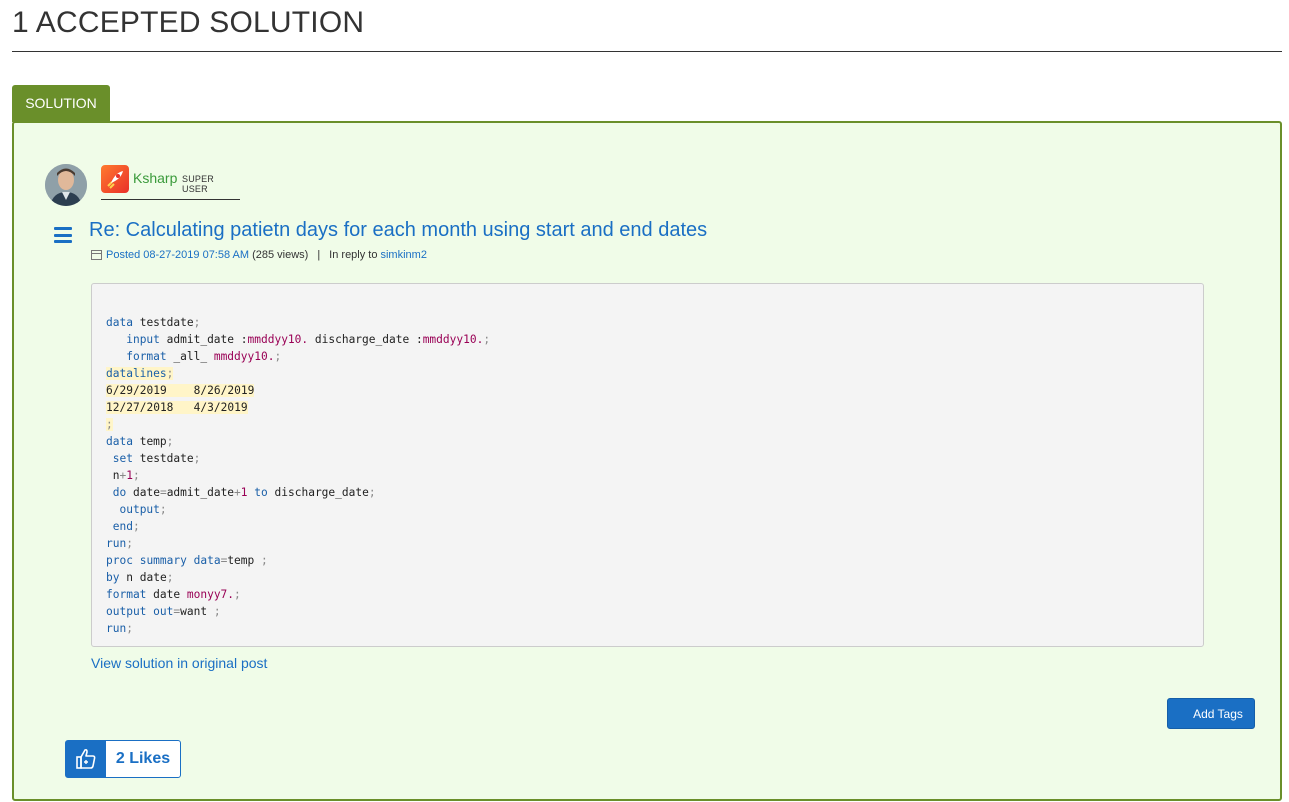  What do you see at coordinates (403, 255) in the screenshot?
I see `in-reply-to-user-link: simkinm2` at bounding box center [403, 255].